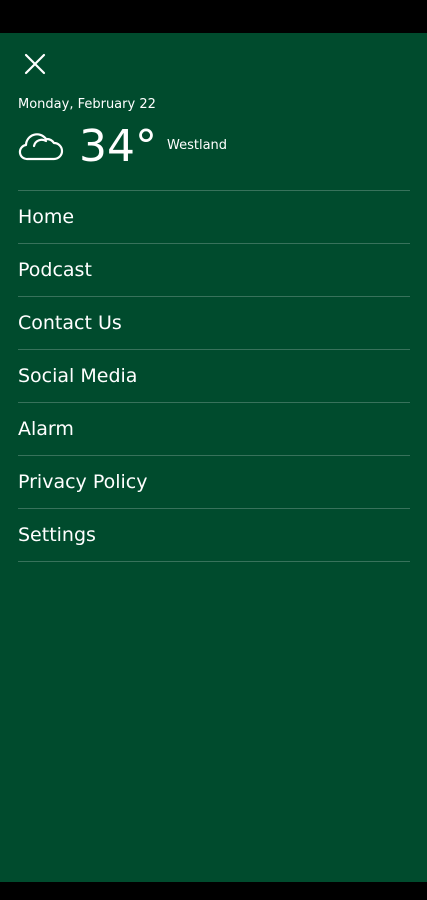  Describe the element at coordinates (46, 217) in the screenshot. I see `menu-item-label: Home` at that location.